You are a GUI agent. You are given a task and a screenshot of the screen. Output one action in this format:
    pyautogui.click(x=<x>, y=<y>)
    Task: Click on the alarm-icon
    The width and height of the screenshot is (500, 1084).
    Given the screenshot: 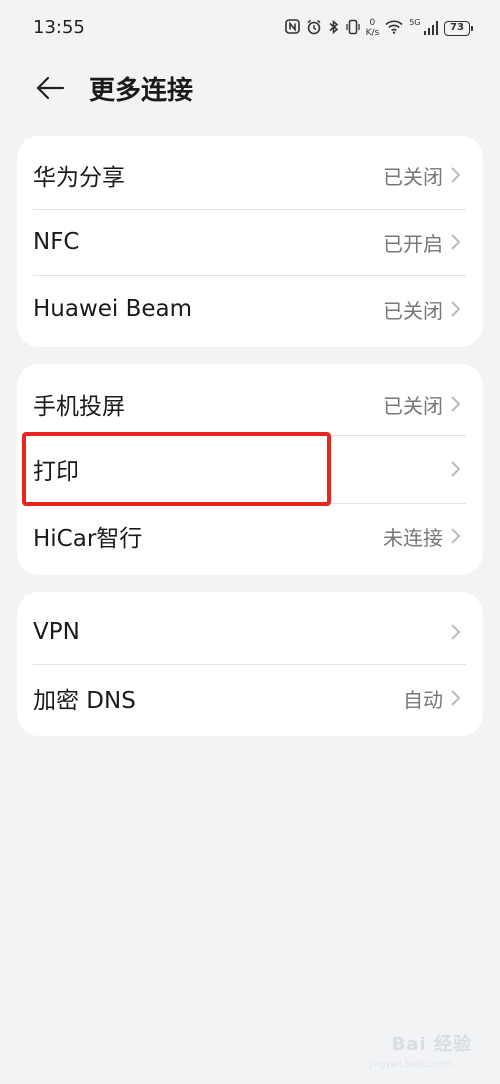 What is the action you would take?
    pyautogui.click(x=314, y=28)
    